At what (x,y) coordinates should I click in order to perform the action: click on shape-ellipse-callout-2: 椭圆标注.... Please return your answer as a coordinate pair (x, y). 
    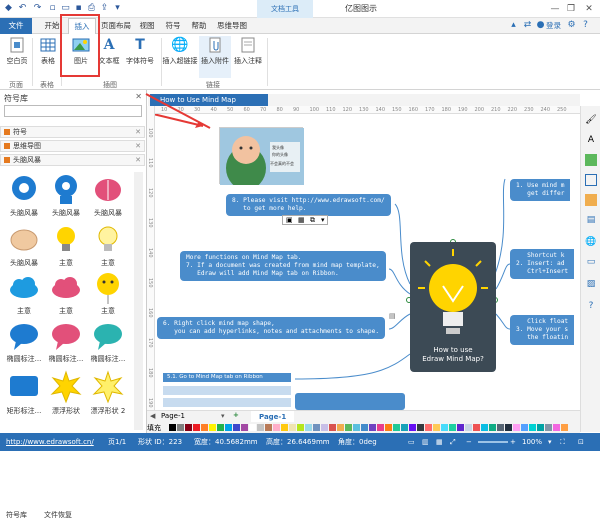
    Looking at the image, I should click on (66, 341).